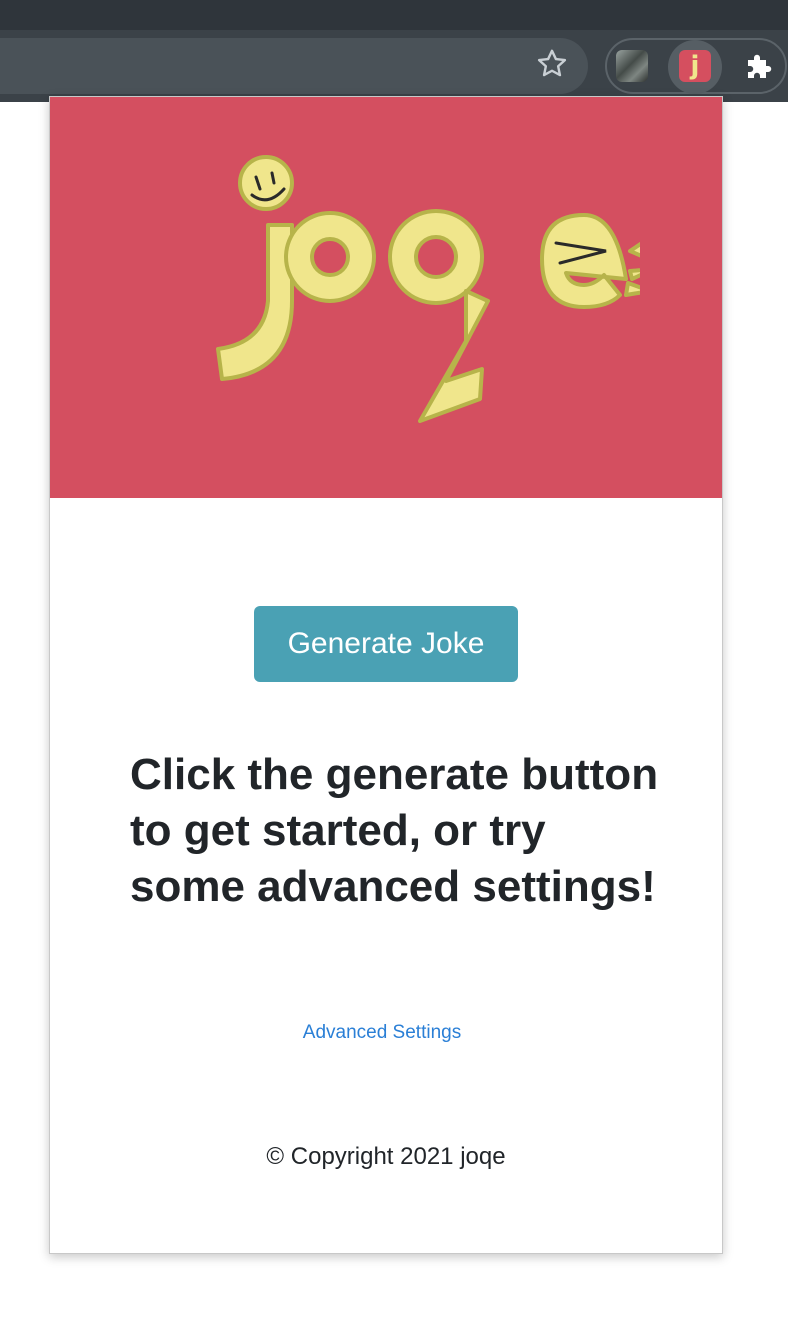 The image size is (788, 1334). What do you see at coordinates (386, 1156) in the screenshot?
I see `copyright-footer: © Copyright 2021 joqe` at bounding box center [386, 1156].